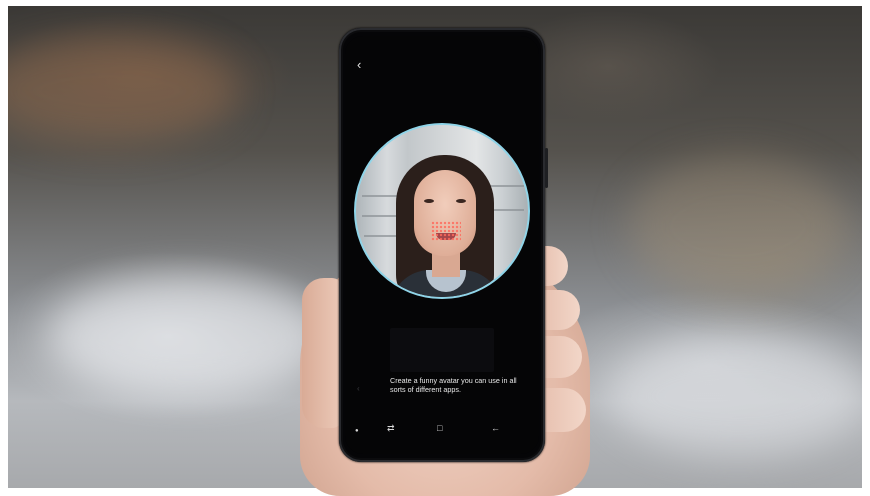 The height and width of the screenshot is (496, 870). I want to click on navigation-bar: ● ⇄ □ ←, so click(442, 431).